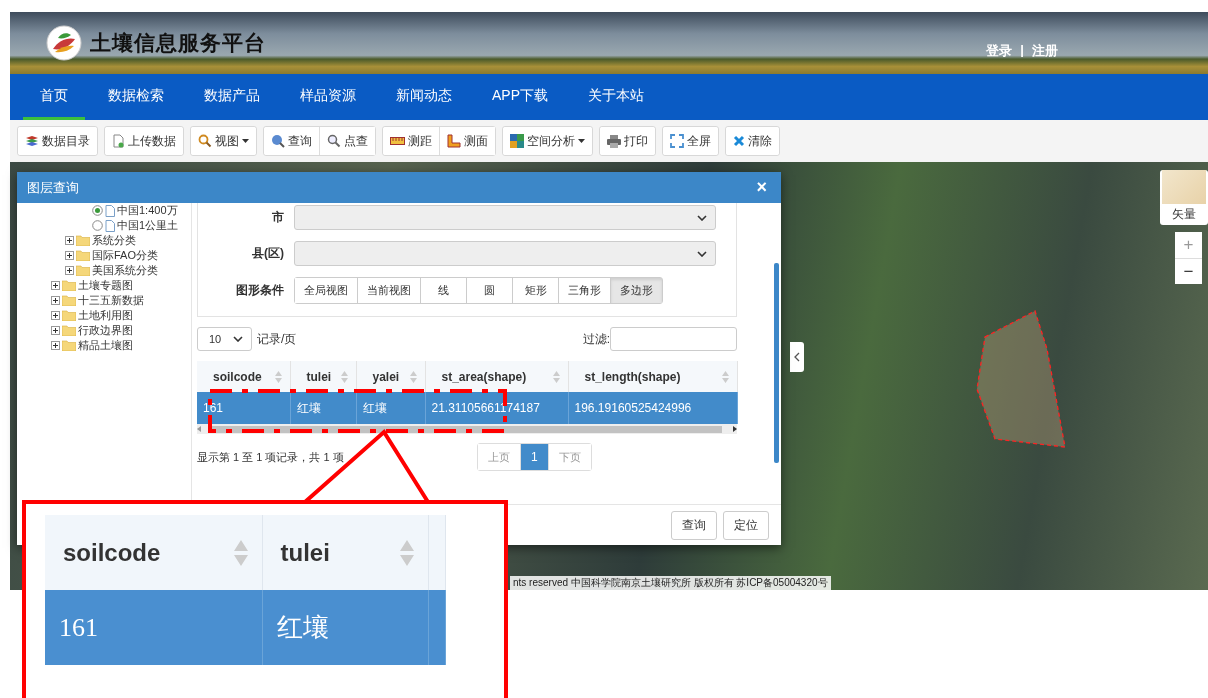 This screenshot has height=698, width=1208. I want to click on nav-item: APP下载, so click(520, 97).